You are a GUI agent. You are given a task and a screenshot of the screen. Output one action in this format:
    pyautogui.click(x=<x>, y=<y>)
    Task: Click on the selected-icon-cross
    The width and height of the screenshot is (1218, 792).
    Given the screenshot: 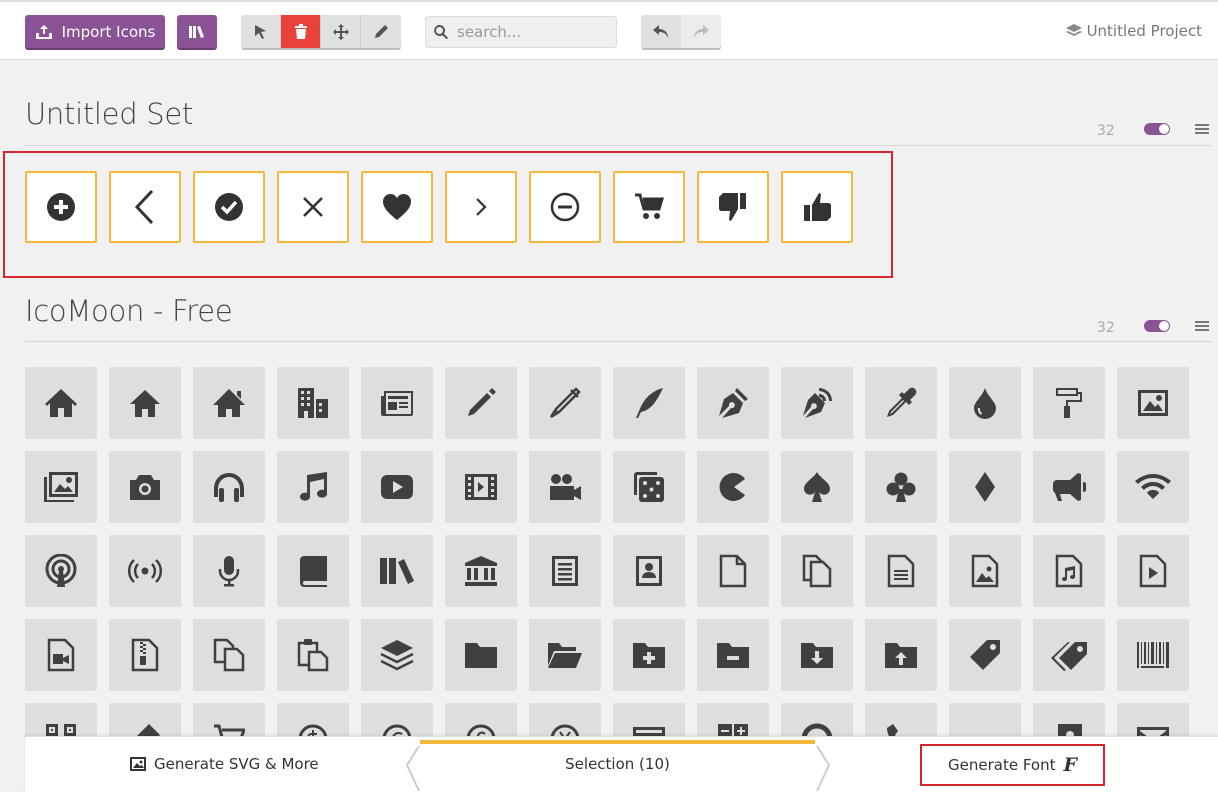 What is the action you would take?
    pyautogui.click(x=313, y=207)
    